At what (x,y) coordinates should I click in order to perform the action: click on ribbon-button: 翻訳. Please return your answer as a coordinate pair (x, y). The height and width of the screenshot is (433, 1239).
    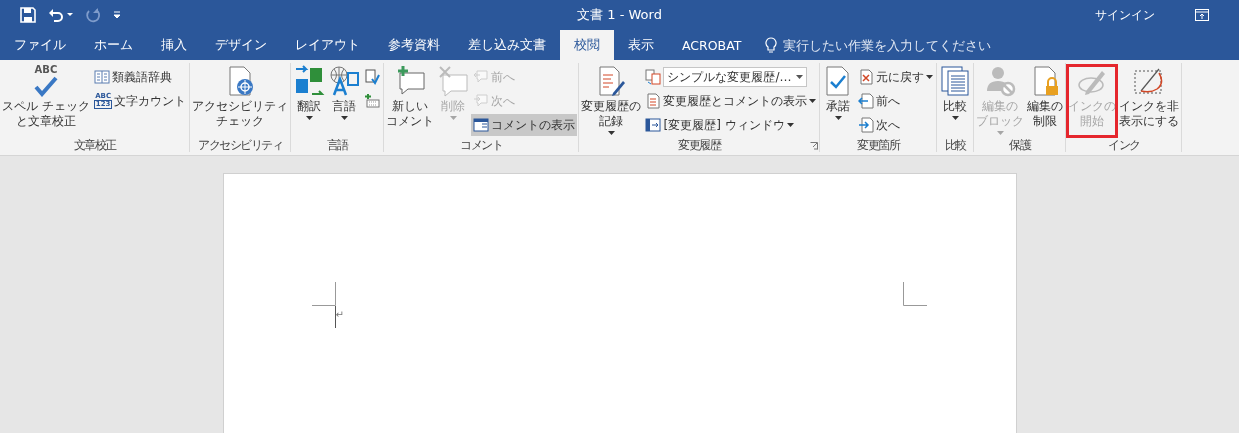
    Looking at the image, I should click on (309, 101).